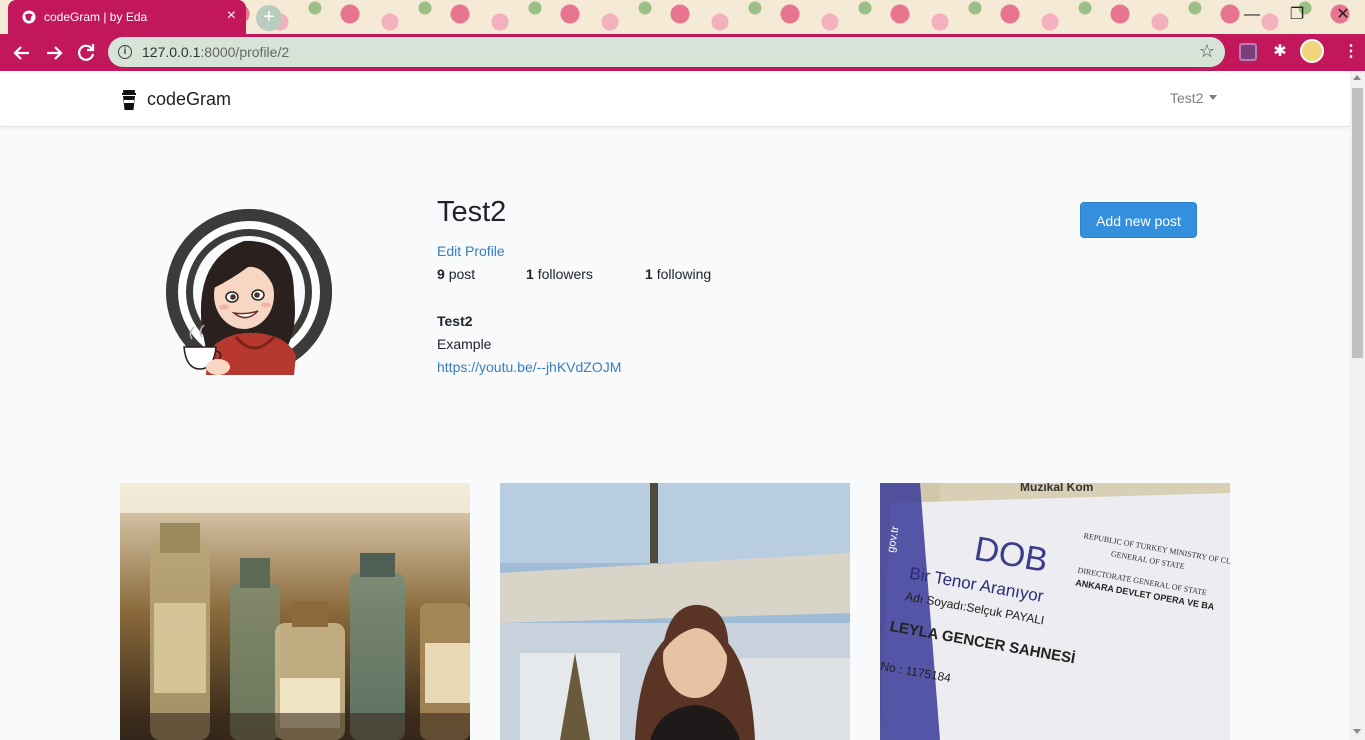 This screenshot has height=740, width=1365. What do you see at coordinates (1312, 51) in the screenshot?
I see `profile-avatar-icon` at bounding box center [1312, 51].